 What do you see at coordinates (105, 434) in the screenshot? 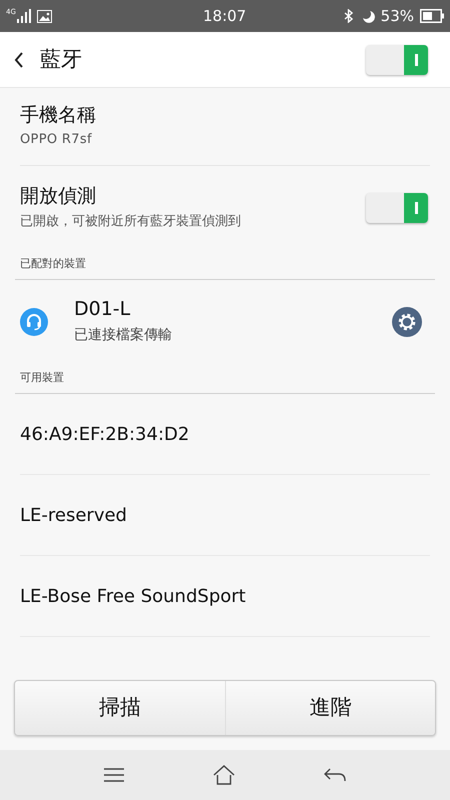
I see `device-name: 46:A9:EF:2B:34:D2` at bounding box center [105, 434].